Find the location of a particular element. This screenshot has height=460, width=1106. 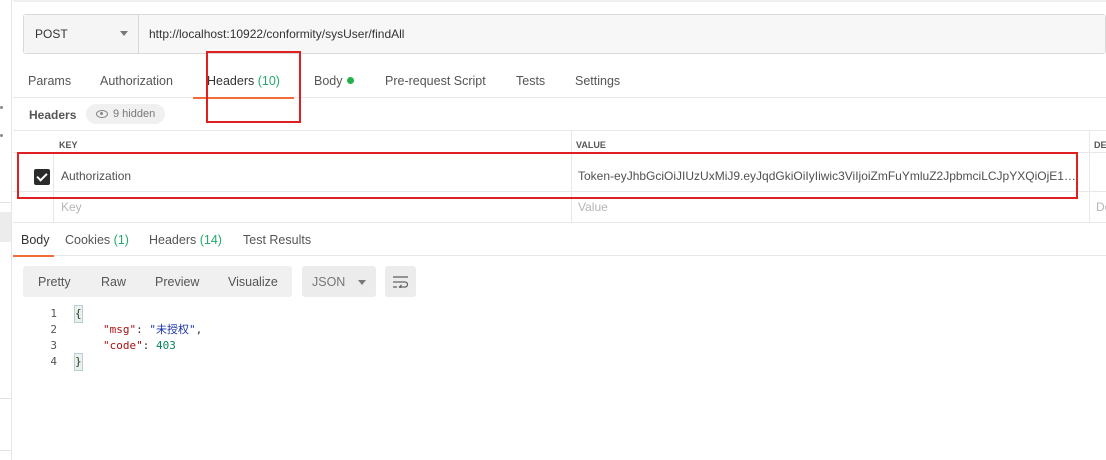

tab-test-results: Test Results is located at coordinates (277, 239).